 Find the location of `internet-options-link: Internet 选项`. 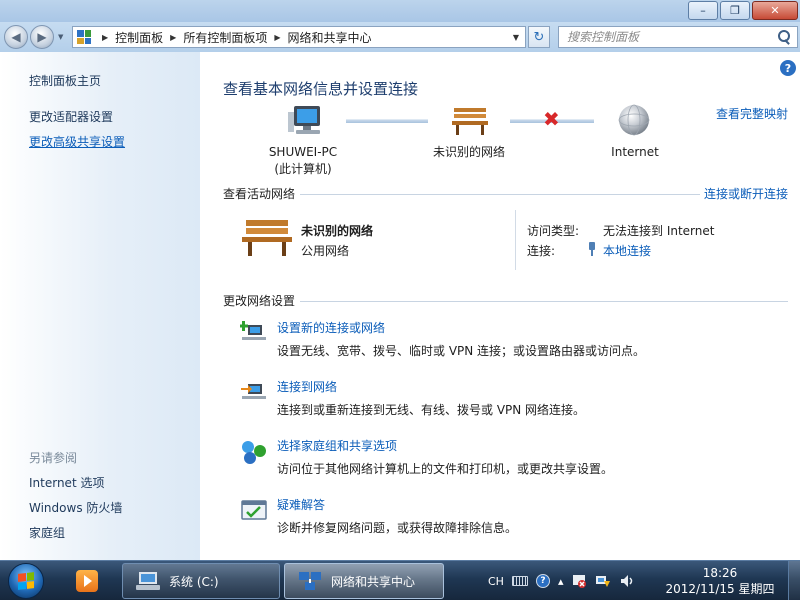

internet-options-link: Internet 选项 is located at coordinates (66, 482).